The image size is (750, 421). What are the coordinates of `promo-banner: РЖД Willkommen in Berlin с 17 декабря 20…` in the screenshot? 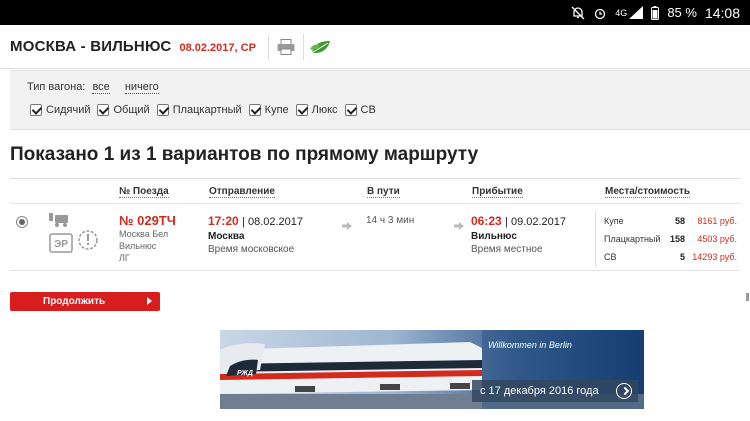 It's located at (432, 369).